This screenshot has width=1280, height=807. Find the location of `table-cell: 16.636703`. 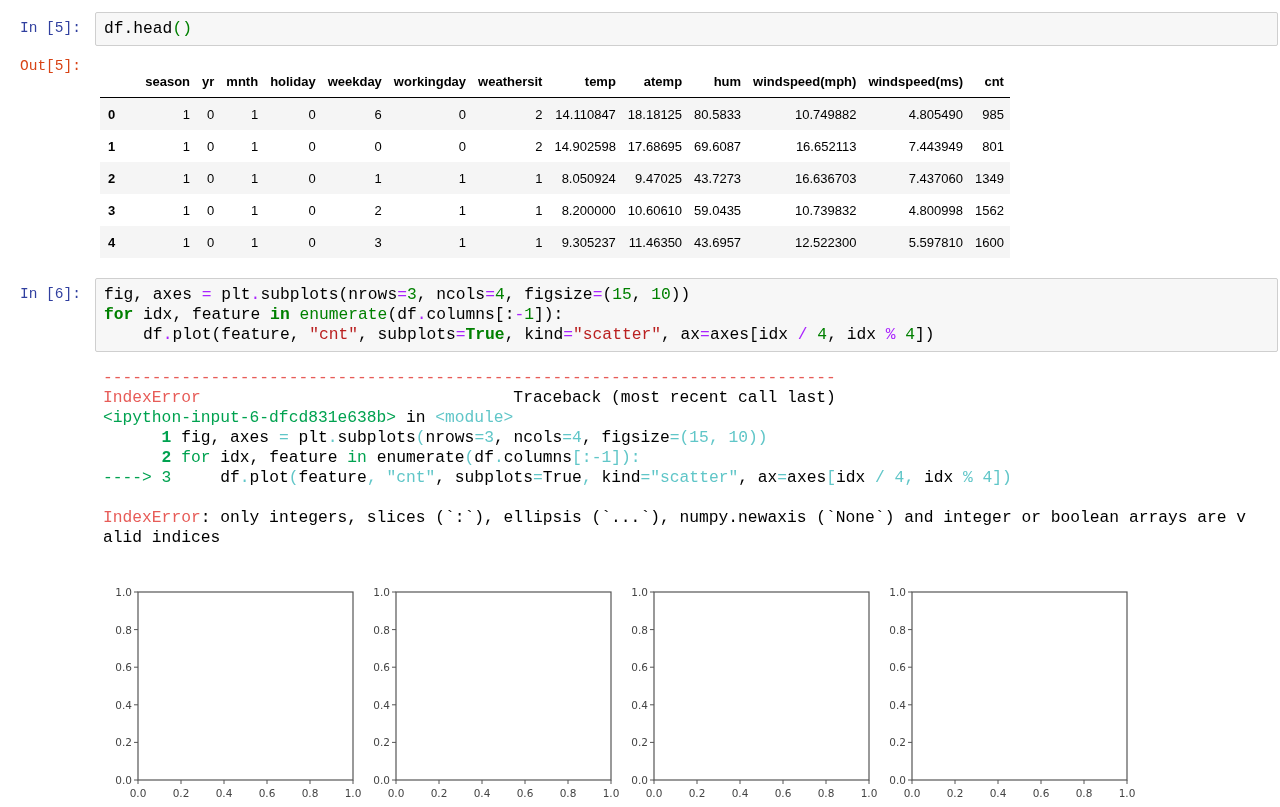

table-cell: 16.636703 is located at coordinates (825, 178).